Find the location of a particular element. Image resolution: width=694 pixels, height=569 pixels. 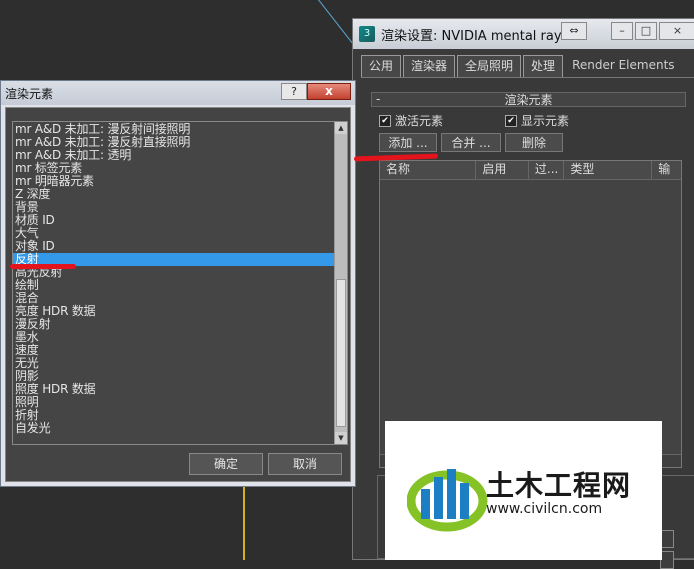

list-item: 大气 is located at coordinates (180, 233).